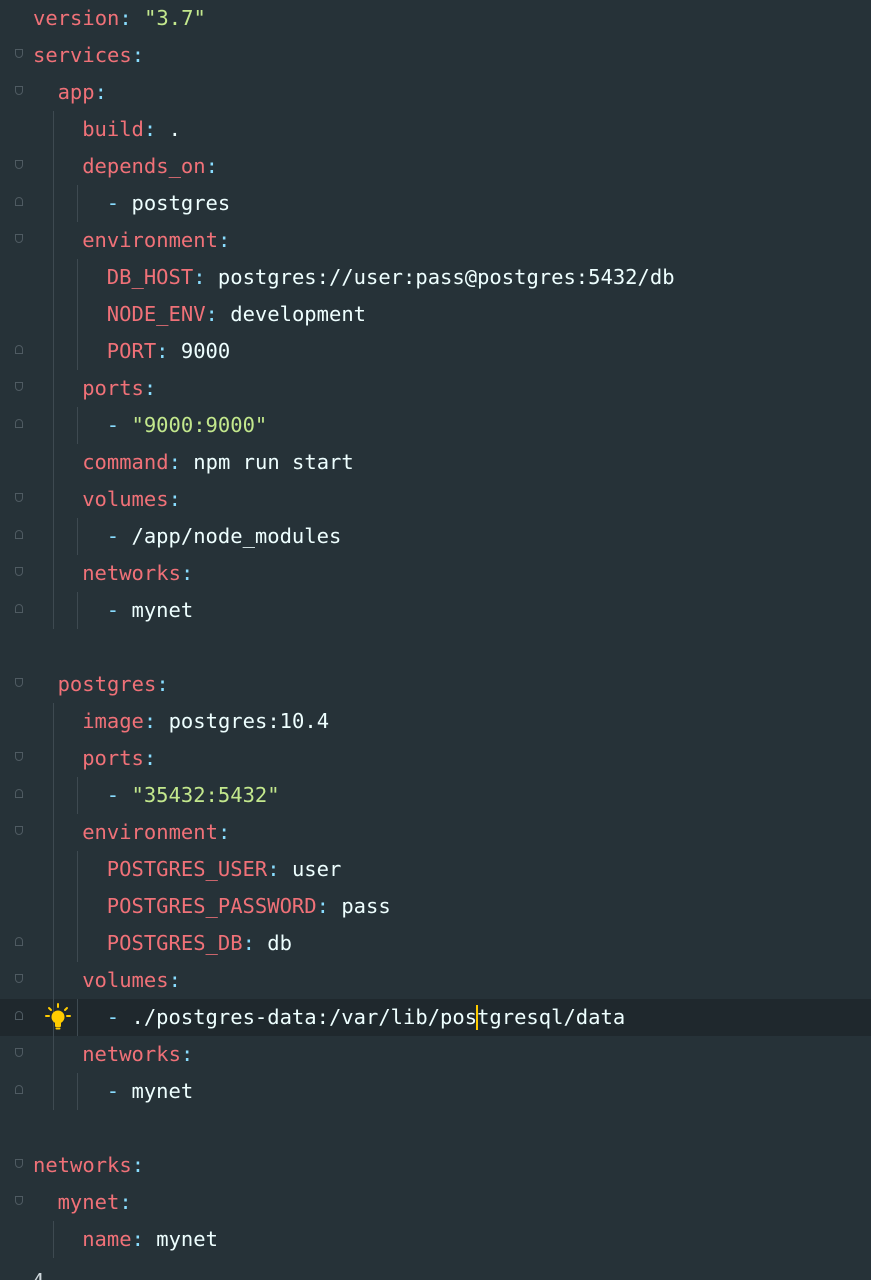  Describe the element at coordinates (150, 166) in the screenshot. I see `code-line-content: depends_on:` at that location.